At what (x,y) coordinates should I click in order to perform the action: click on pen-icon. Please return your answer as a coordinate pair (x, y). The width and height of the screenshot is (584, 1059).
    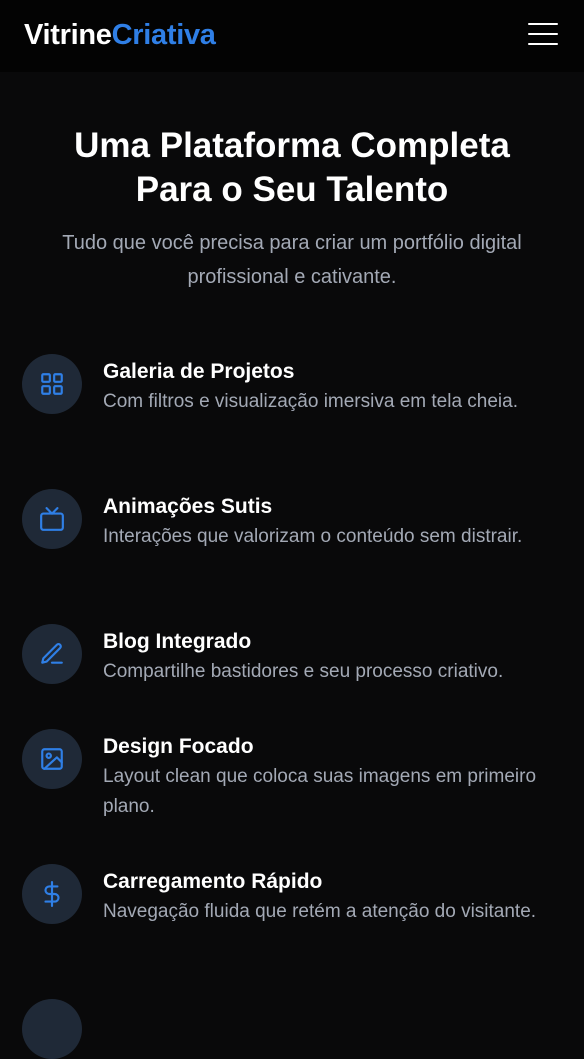
    Looking at the image, I should click on (52, 653).